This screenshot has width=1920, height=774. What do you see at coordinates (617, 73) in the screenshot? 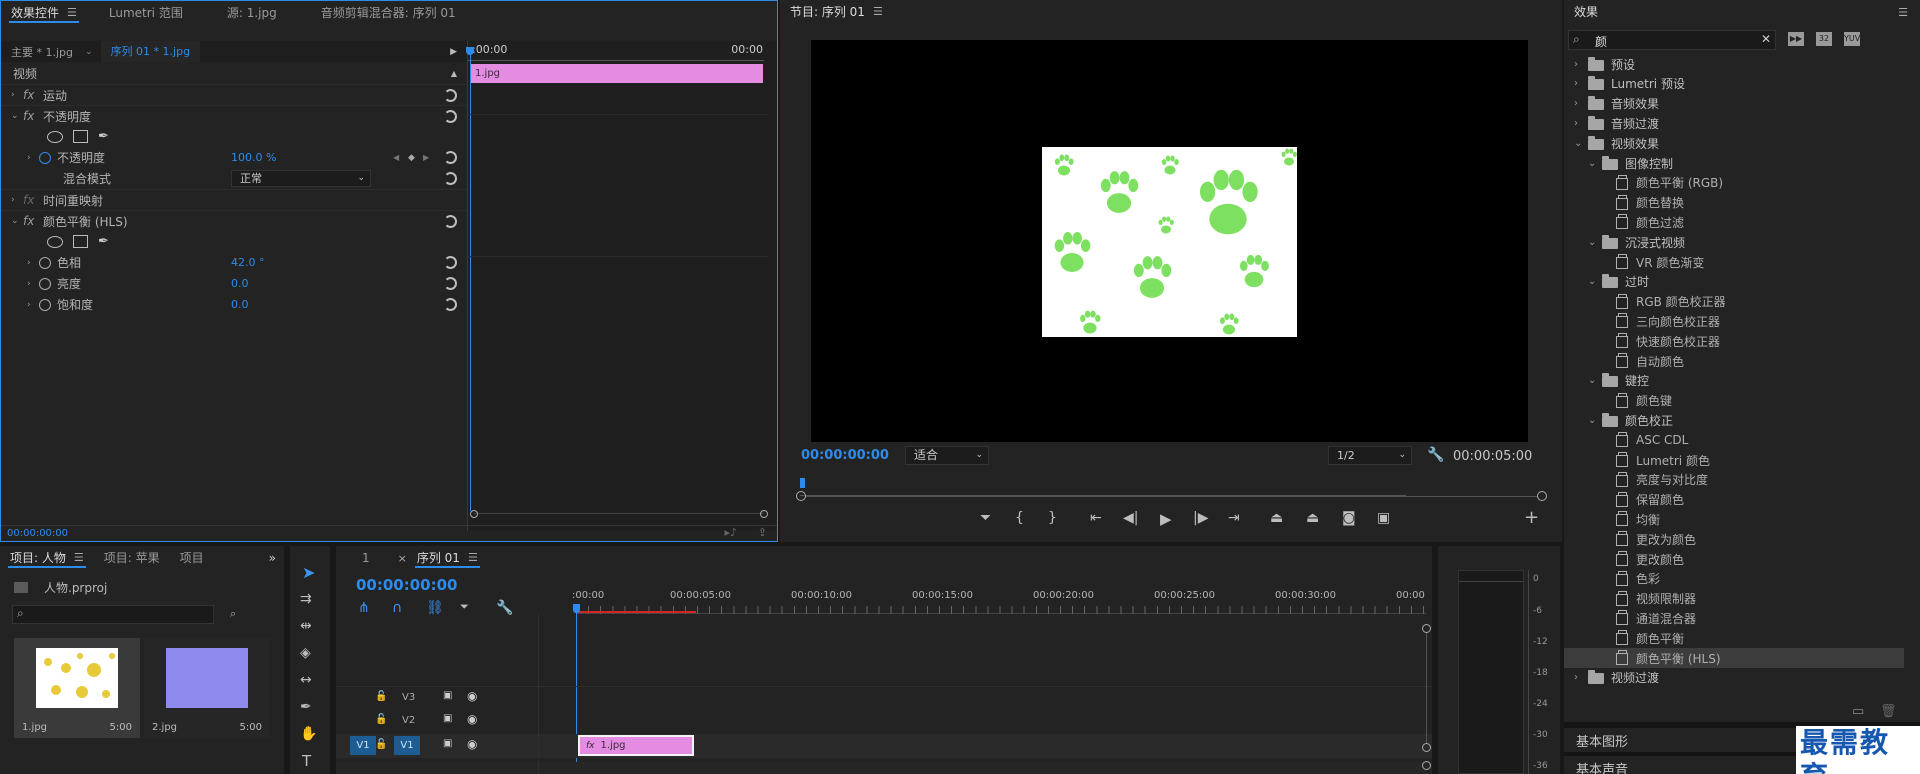
I see `ec-clip-bar: 1.jpg` at bounding box center [617, 73].